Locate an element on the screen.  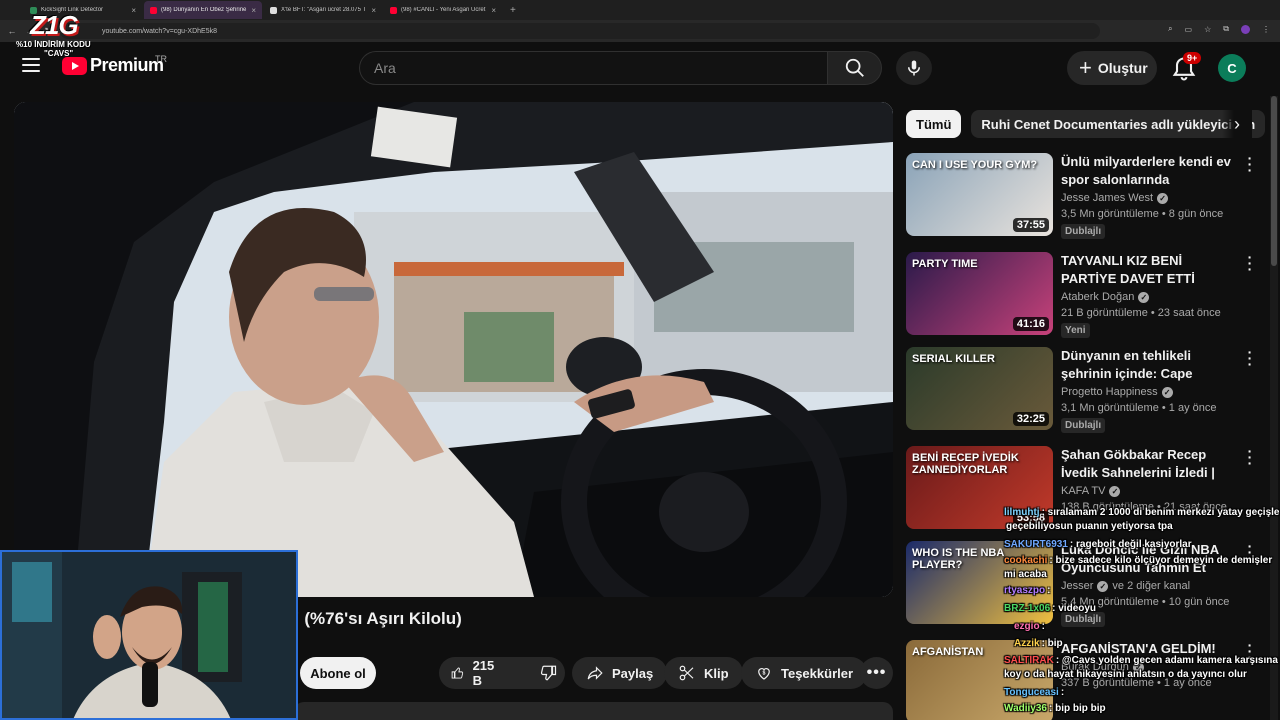
tab-title: (98) #CANLI - Yeni Asgari Ücret is located at coordinates (443, 10).